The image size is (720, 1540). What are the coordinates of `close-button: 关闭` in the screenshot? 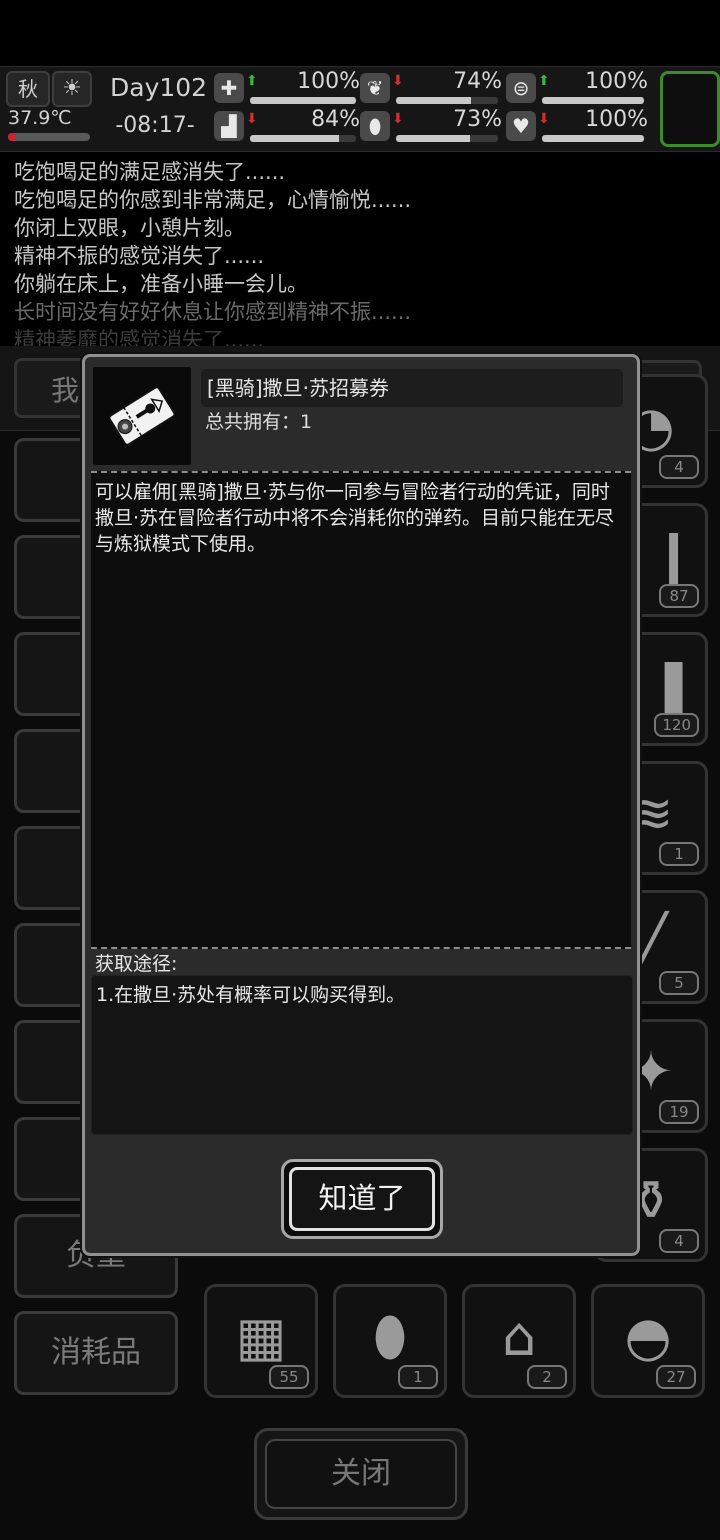 It's located at (361, 1474).